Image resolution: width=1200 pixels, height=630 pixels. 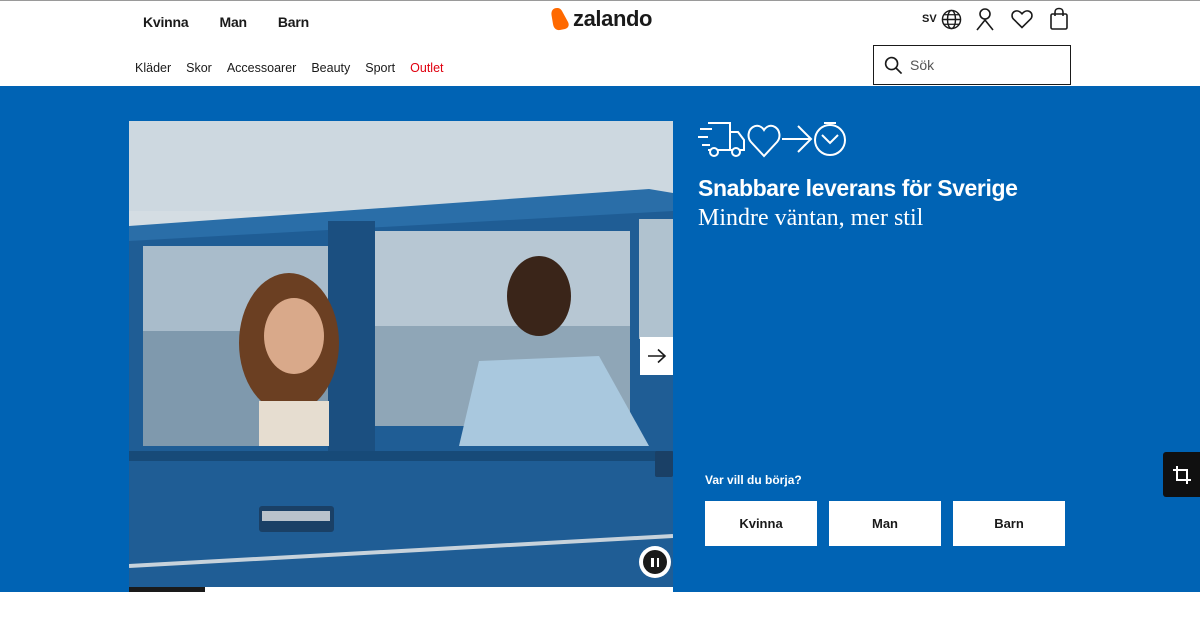 What do you see at coordinates (166, 22) in the screenshot?
I see `gender-tab-kvinna: Kvinna` at bounding box center [166, 22].